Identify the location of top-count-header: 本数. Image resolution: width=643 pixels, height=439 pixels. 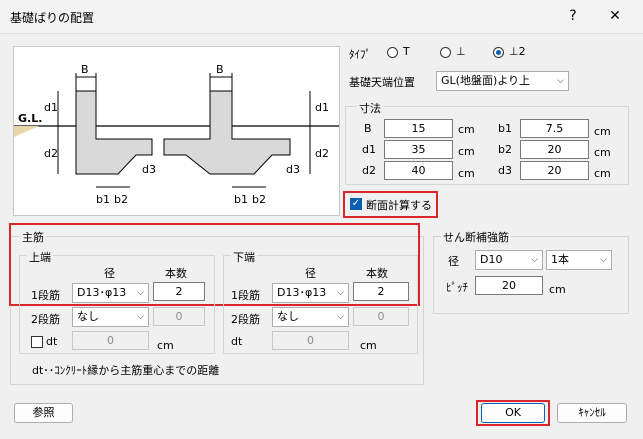
(176, 273).